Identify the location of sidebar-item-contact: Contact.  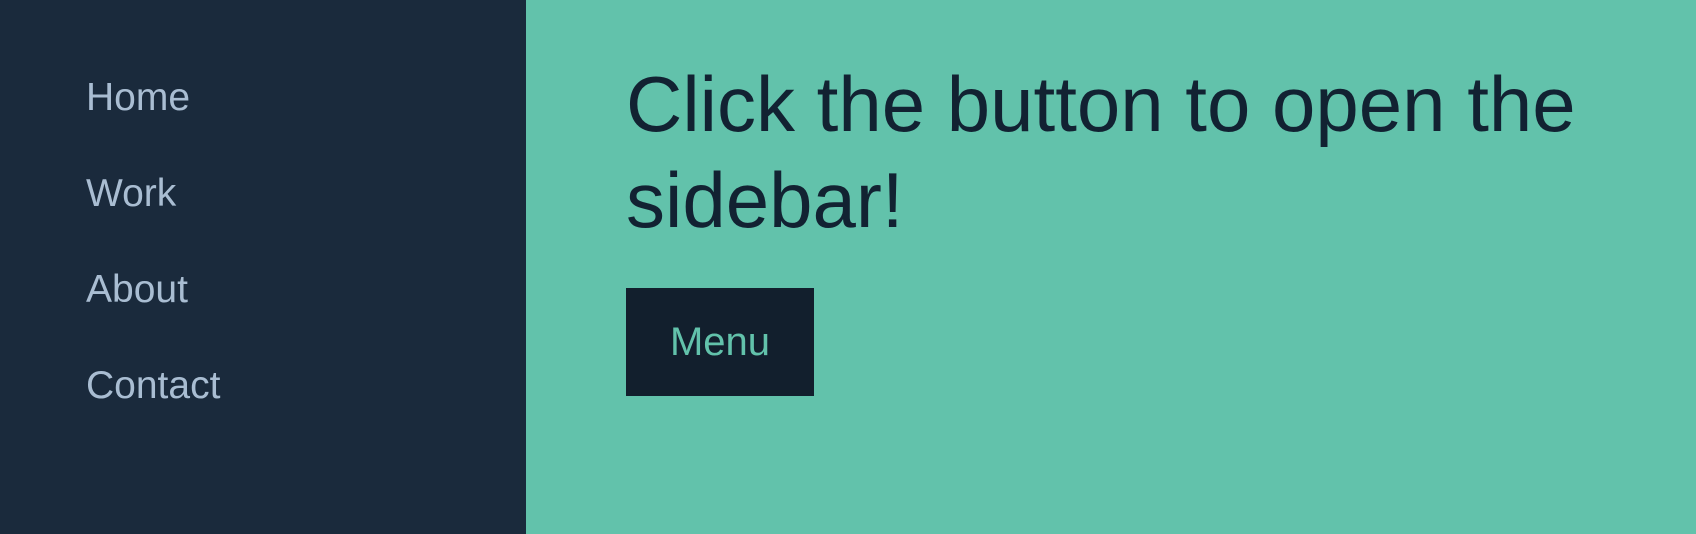
(306, 386).